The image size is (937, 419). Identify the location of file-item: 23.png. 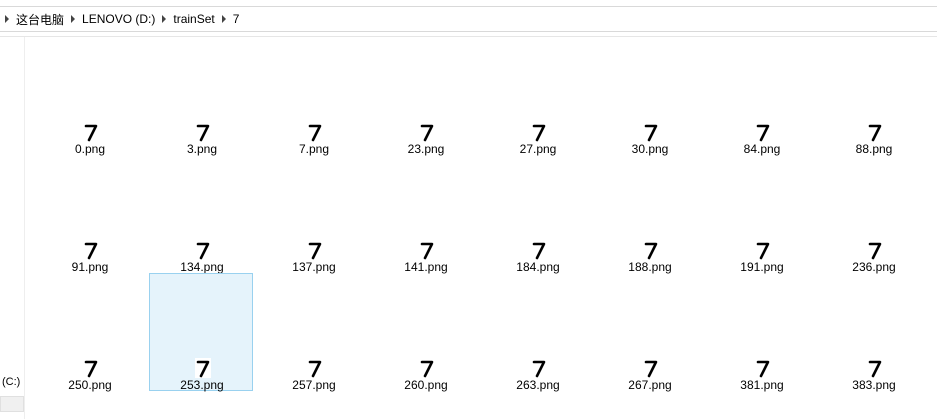
(425, 96).